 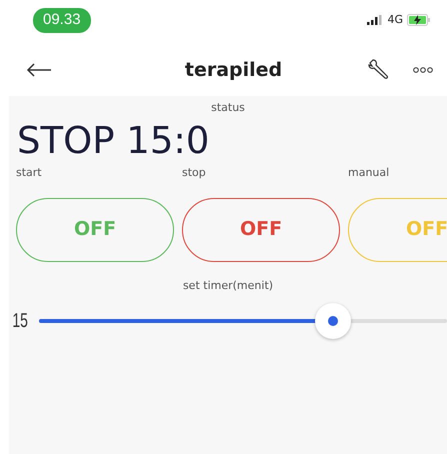 What do you see at coordinates (378, 70) in the screenshot?
I see `wrench-icon` at bounding box center [378, 70].